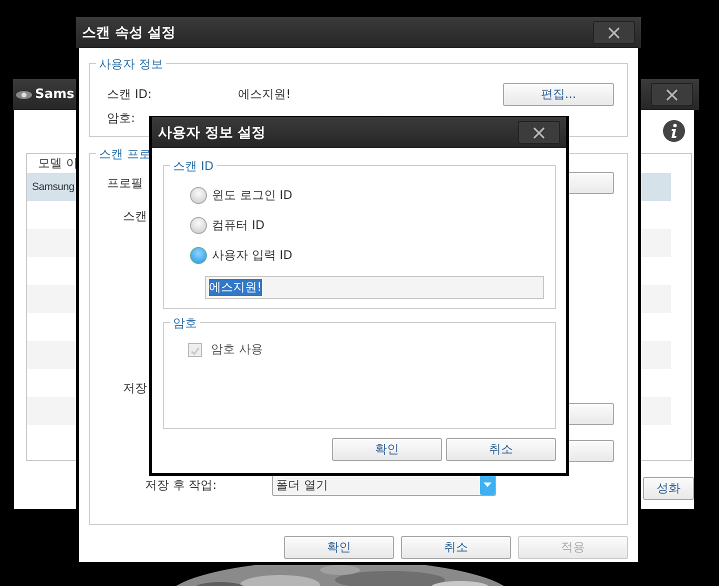 The width and height of the screenshot is (719, 586). I want to click on radio-label: 사용자 입력 ID, so click(252, 255).